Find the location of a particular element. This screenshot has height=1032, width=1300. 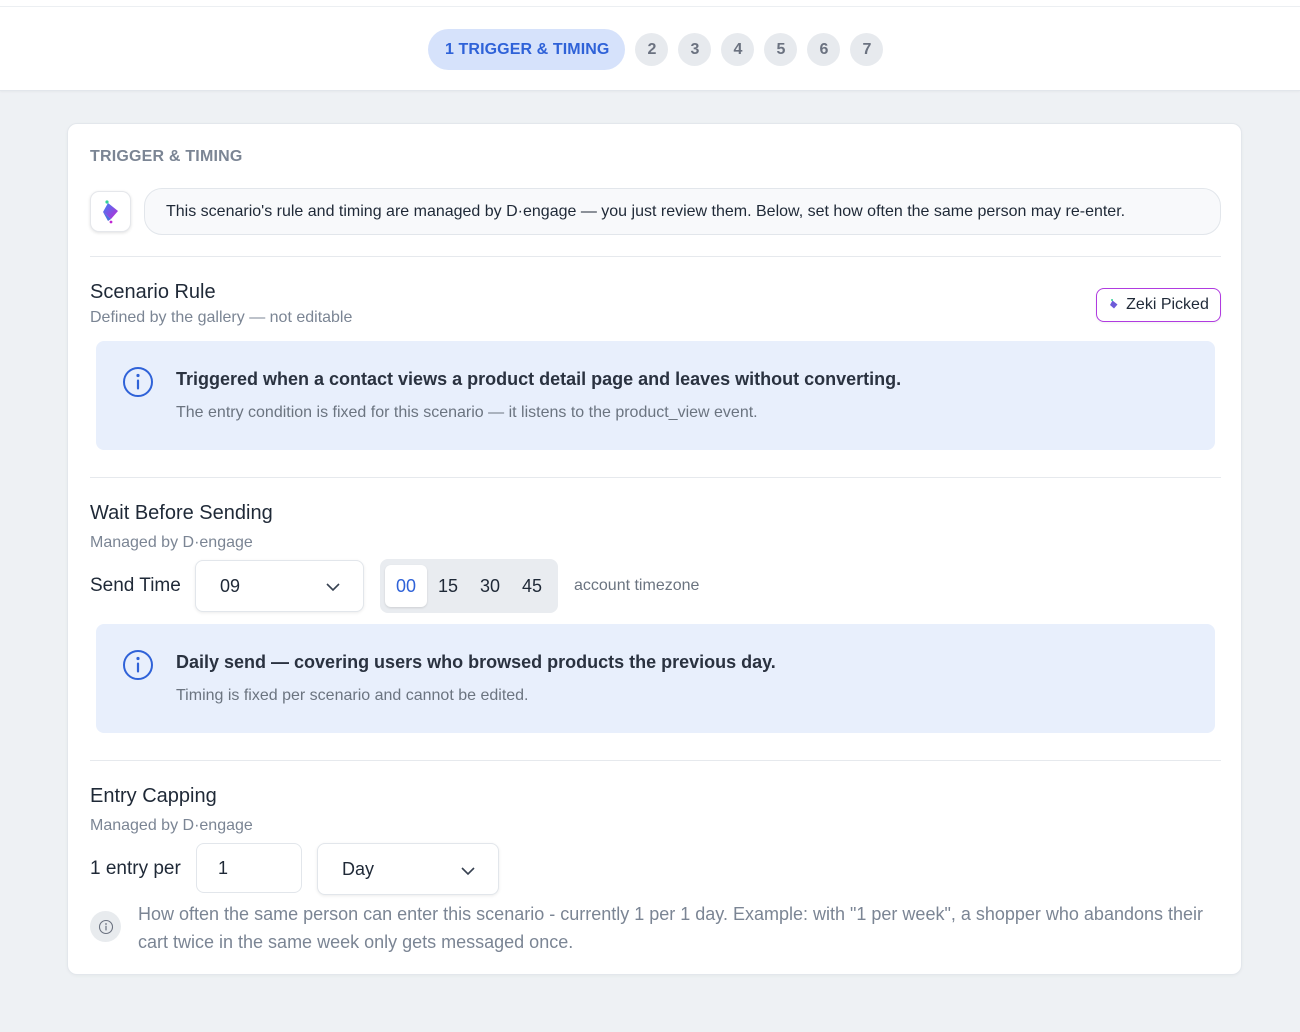

step-7: 7 is located at coordinates (867, 49).